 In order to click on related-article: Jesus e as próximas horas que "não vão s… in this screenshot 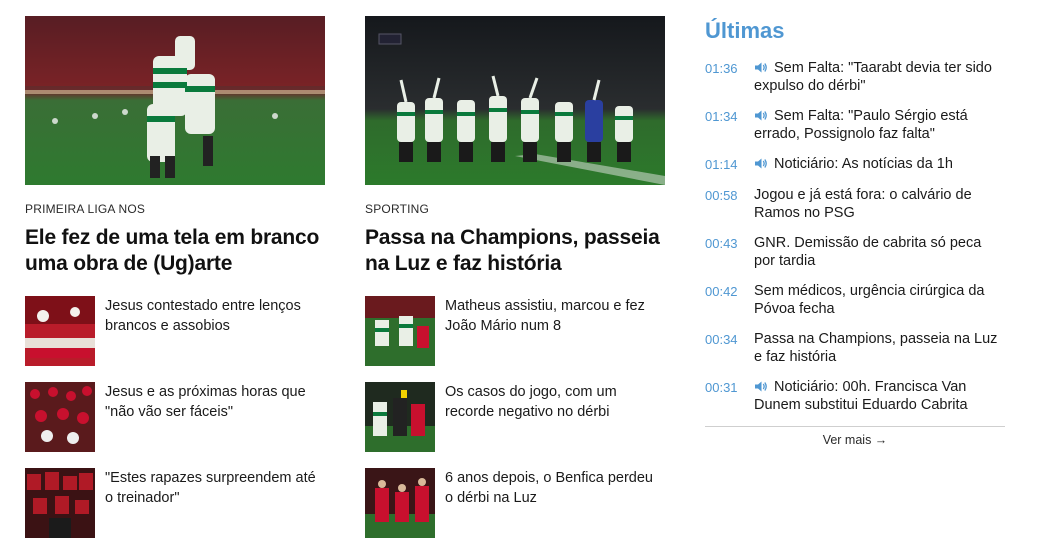, I will do `click(175, 417)`.